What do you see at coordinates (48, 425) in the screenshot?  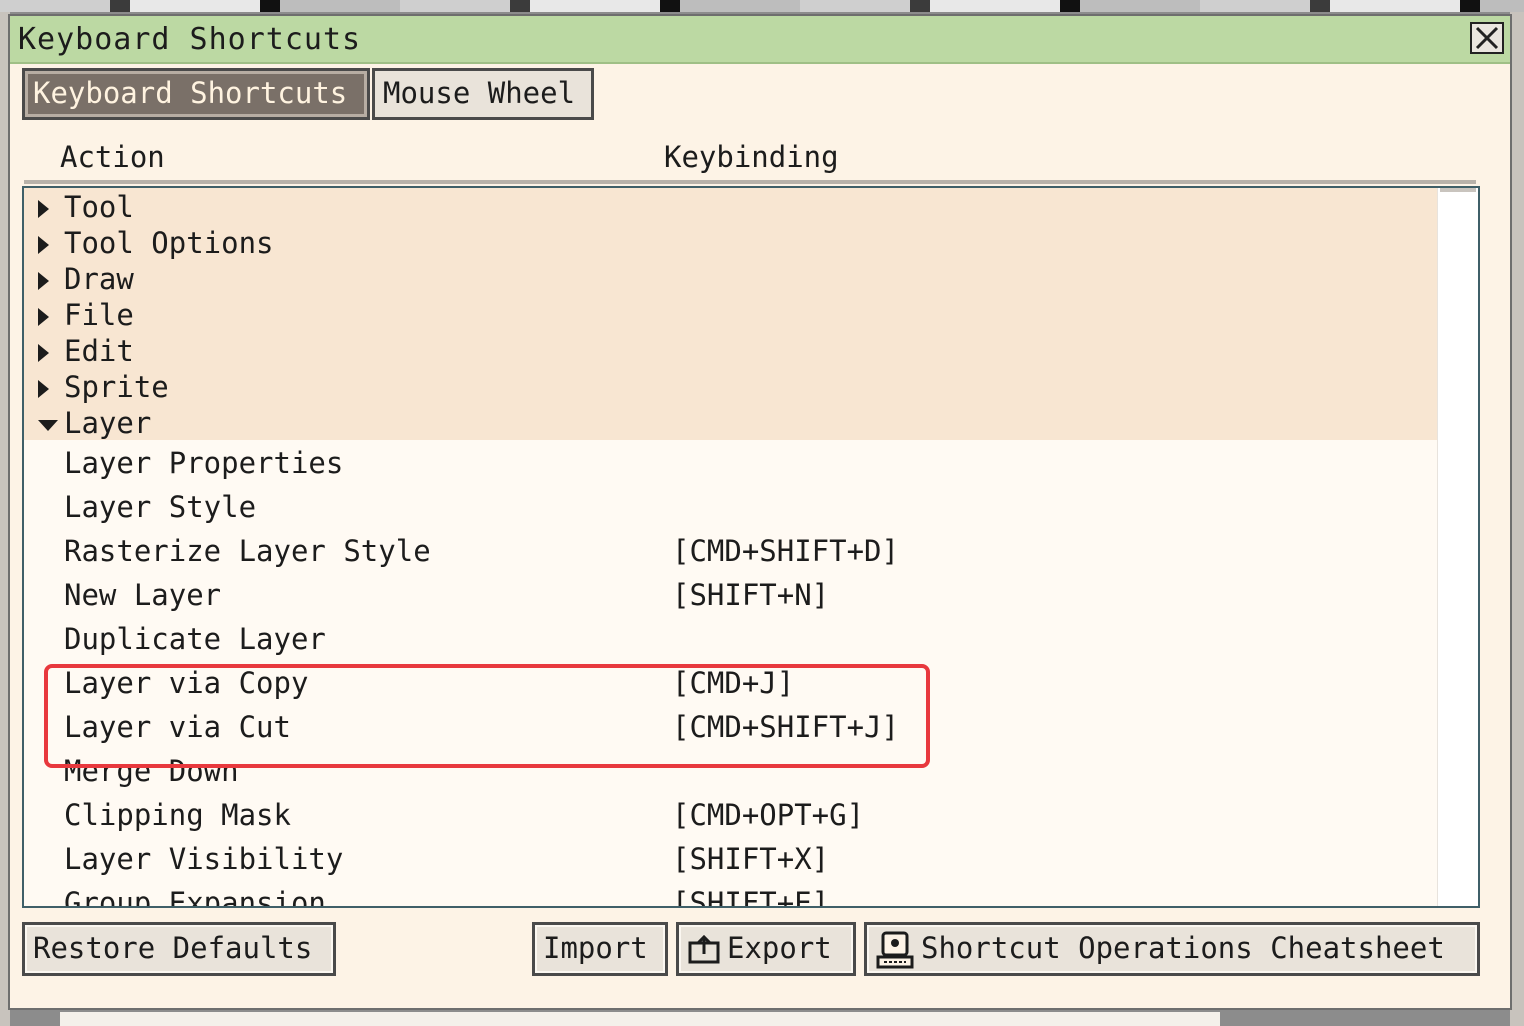 I see `collapse-arrow-icon` at bounding box center [48, 425].